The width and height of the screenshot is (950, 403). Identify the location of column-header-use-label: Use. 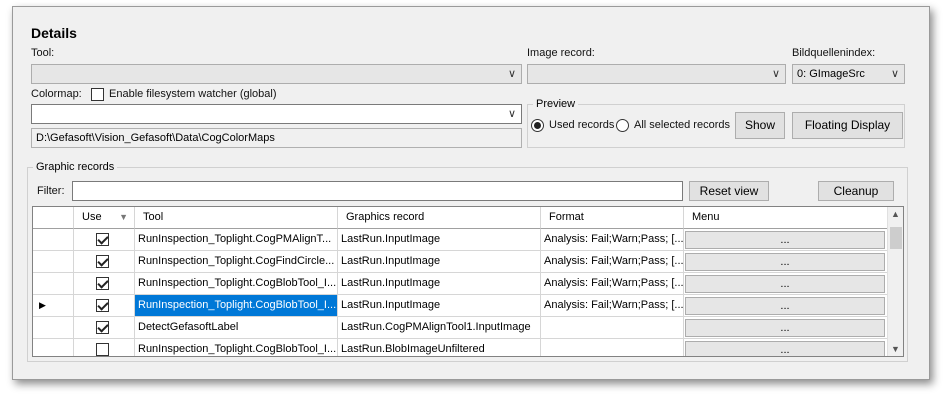
(92, 217).